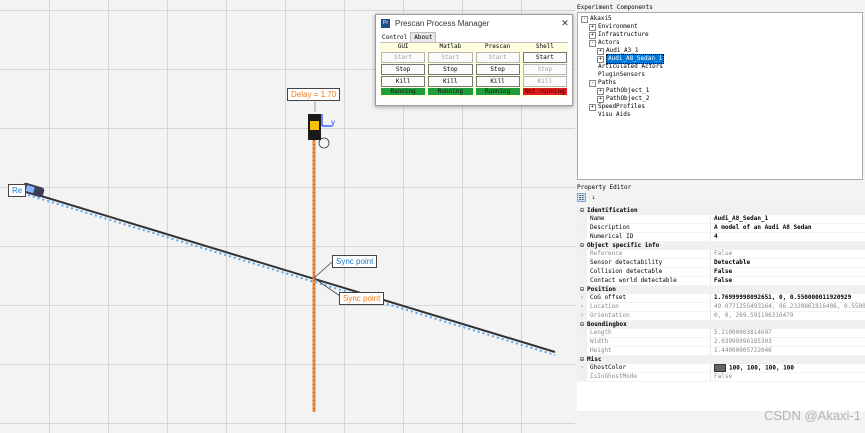 The width and height of the screenshot is (865, 433). I want to click on property-value: 1.44000005722046, so click(788, 351).